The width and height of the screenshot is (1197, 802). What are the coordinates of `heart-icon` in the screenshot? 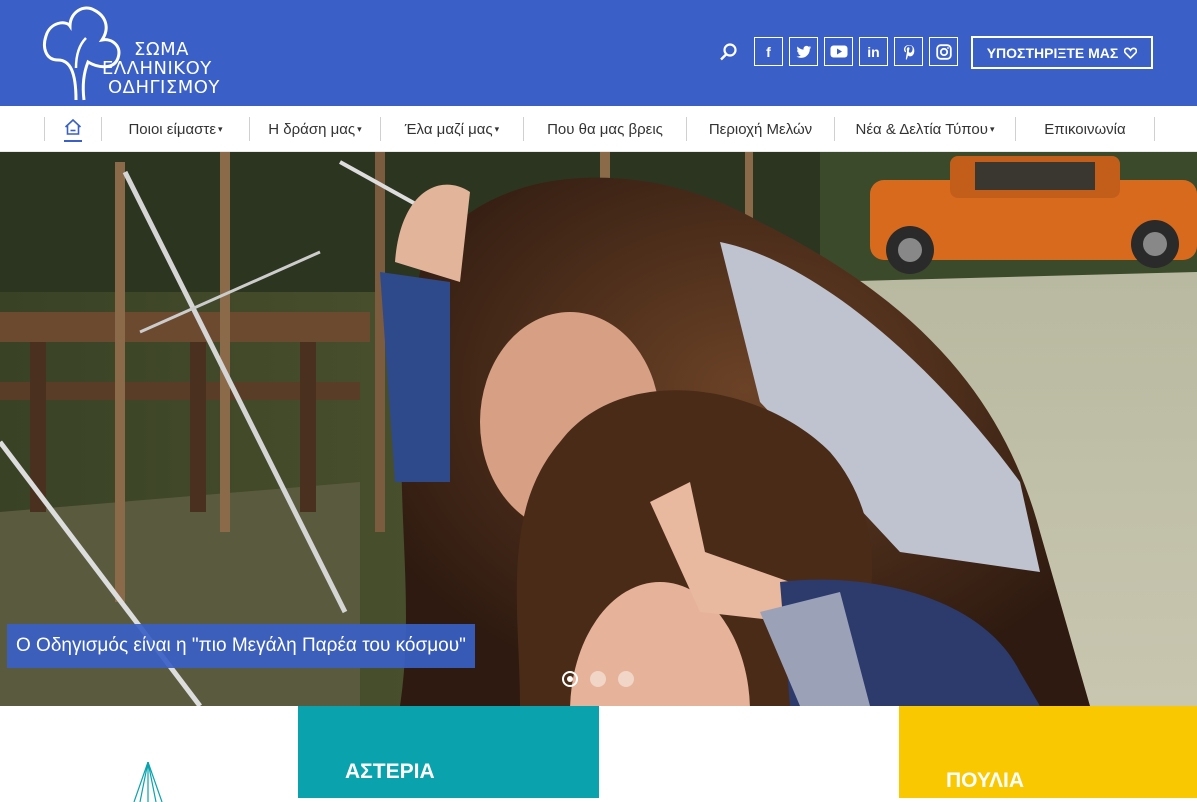 It's located at (1131, 53).